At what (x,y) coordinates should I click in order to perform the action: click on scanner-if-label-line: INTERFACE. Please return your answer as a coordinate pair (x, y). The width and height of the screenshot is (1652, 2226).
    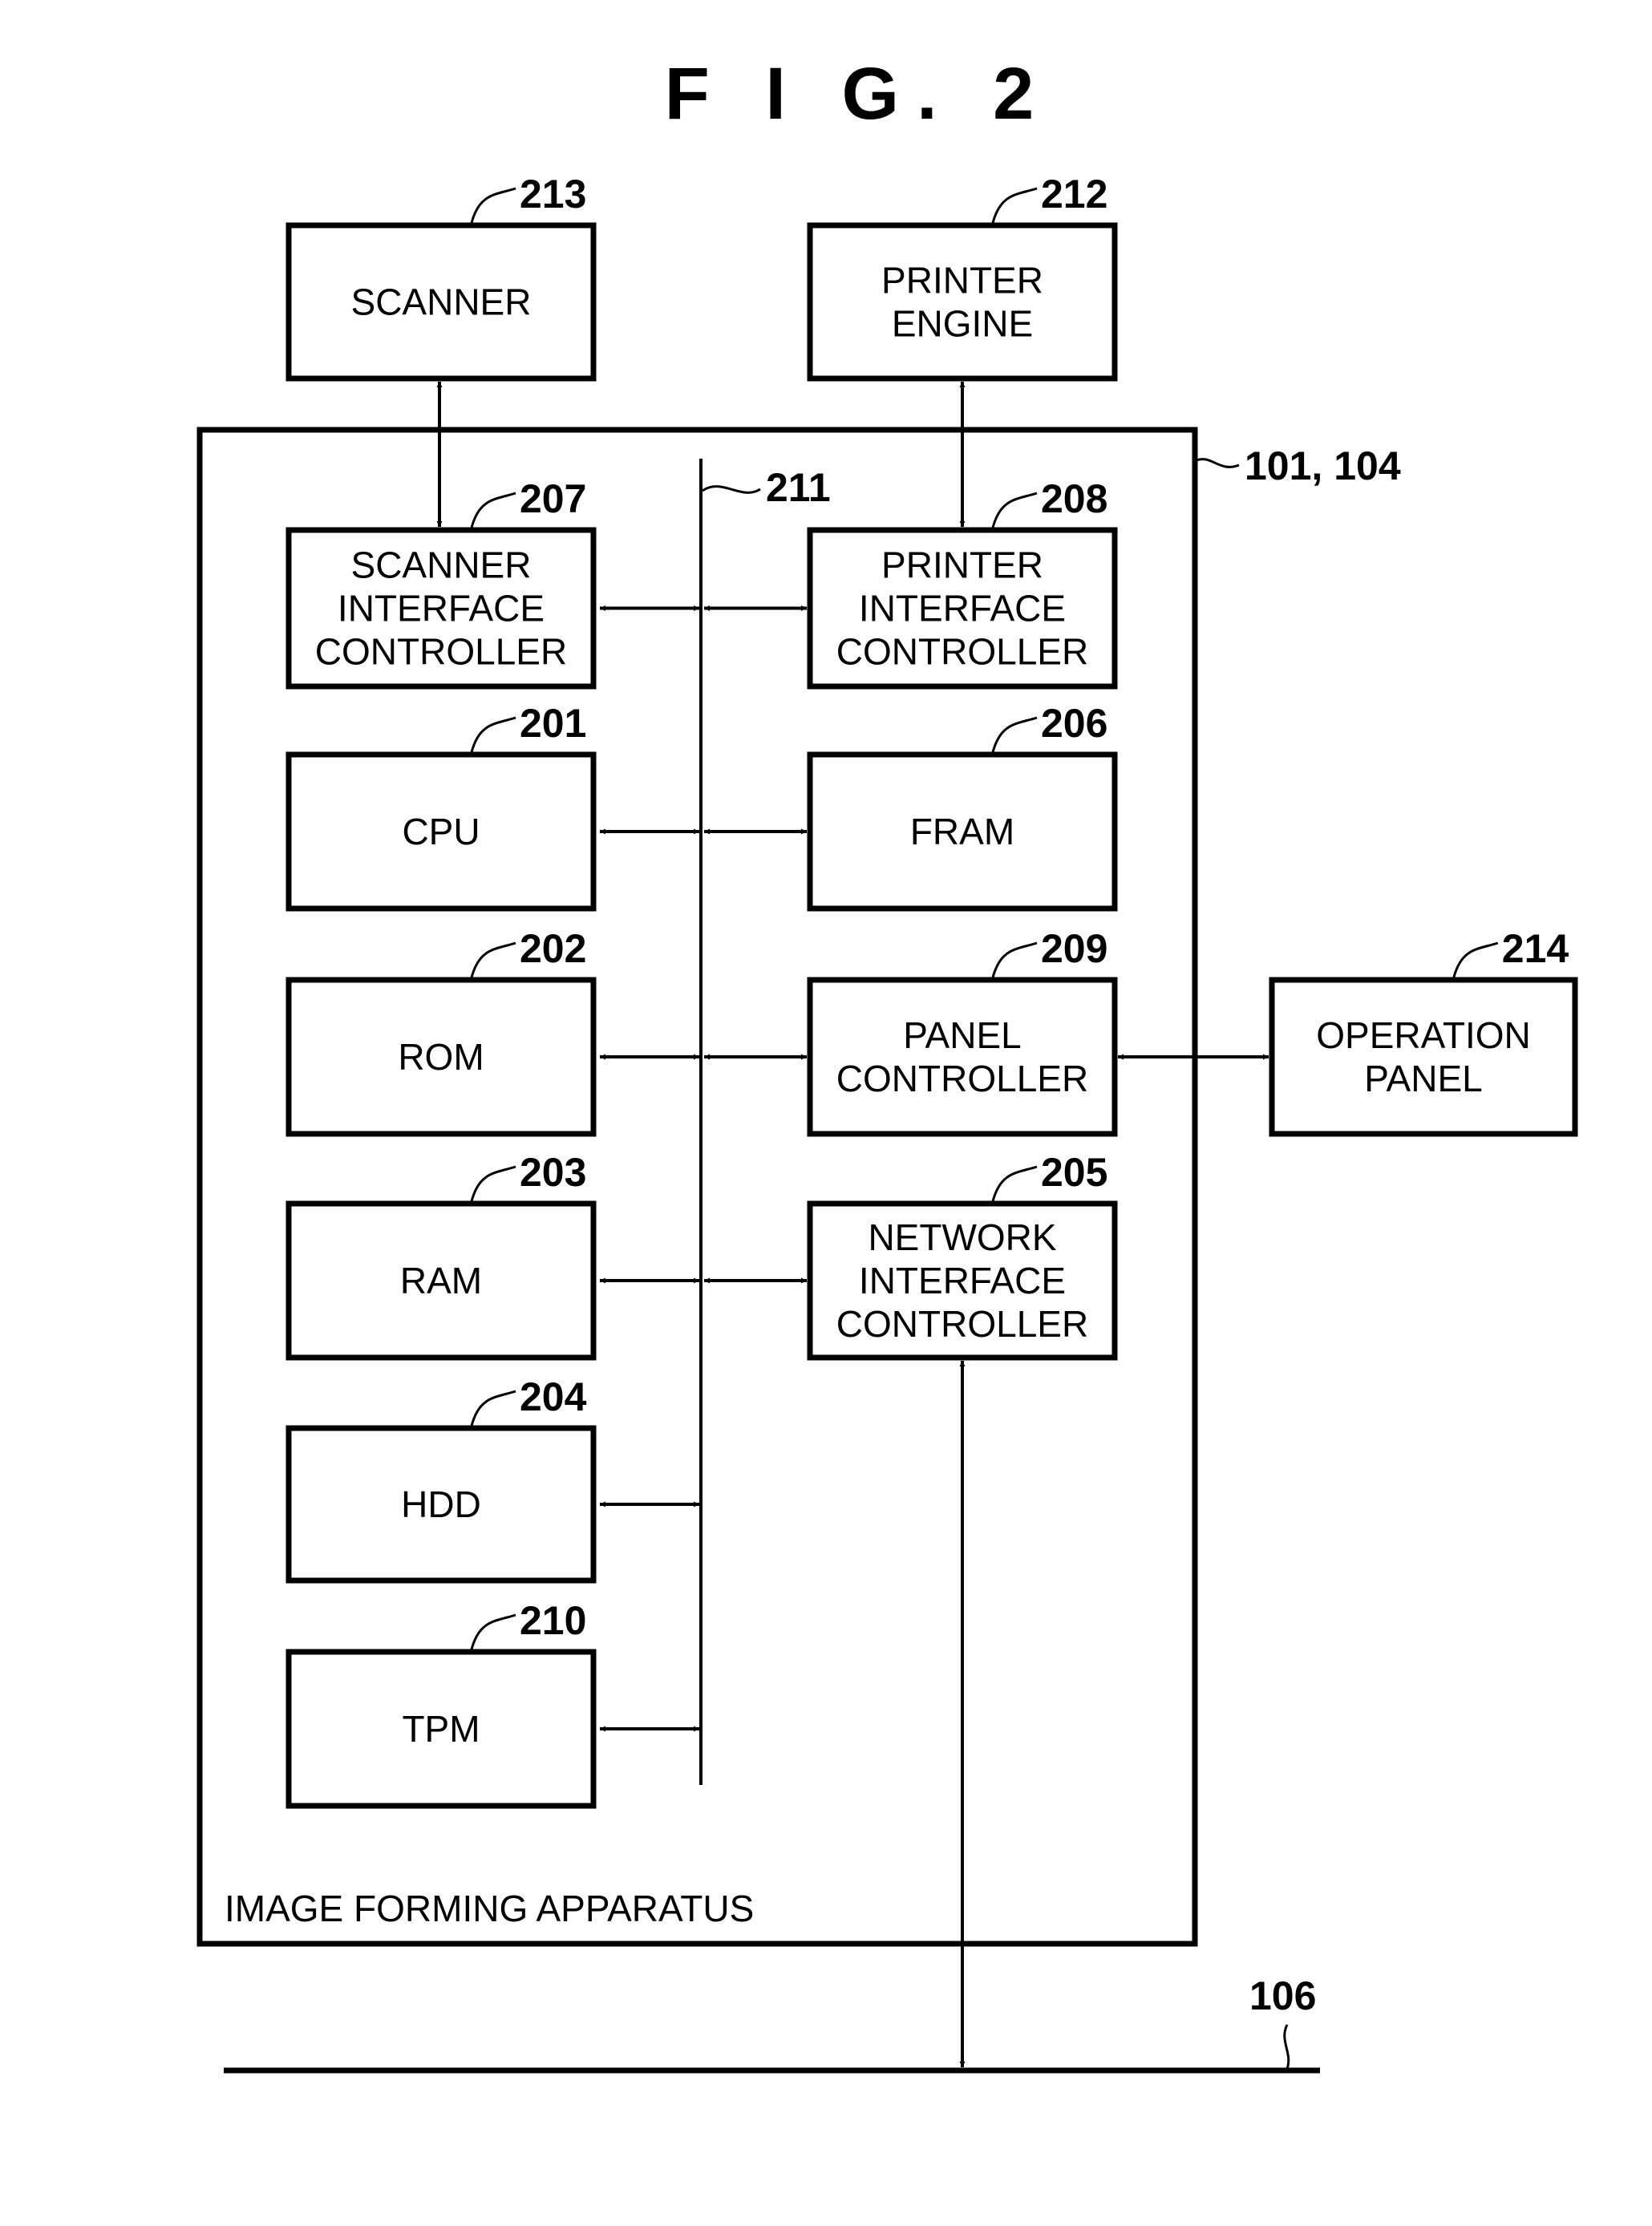
    Looking at the image, I should click on (441, 608).